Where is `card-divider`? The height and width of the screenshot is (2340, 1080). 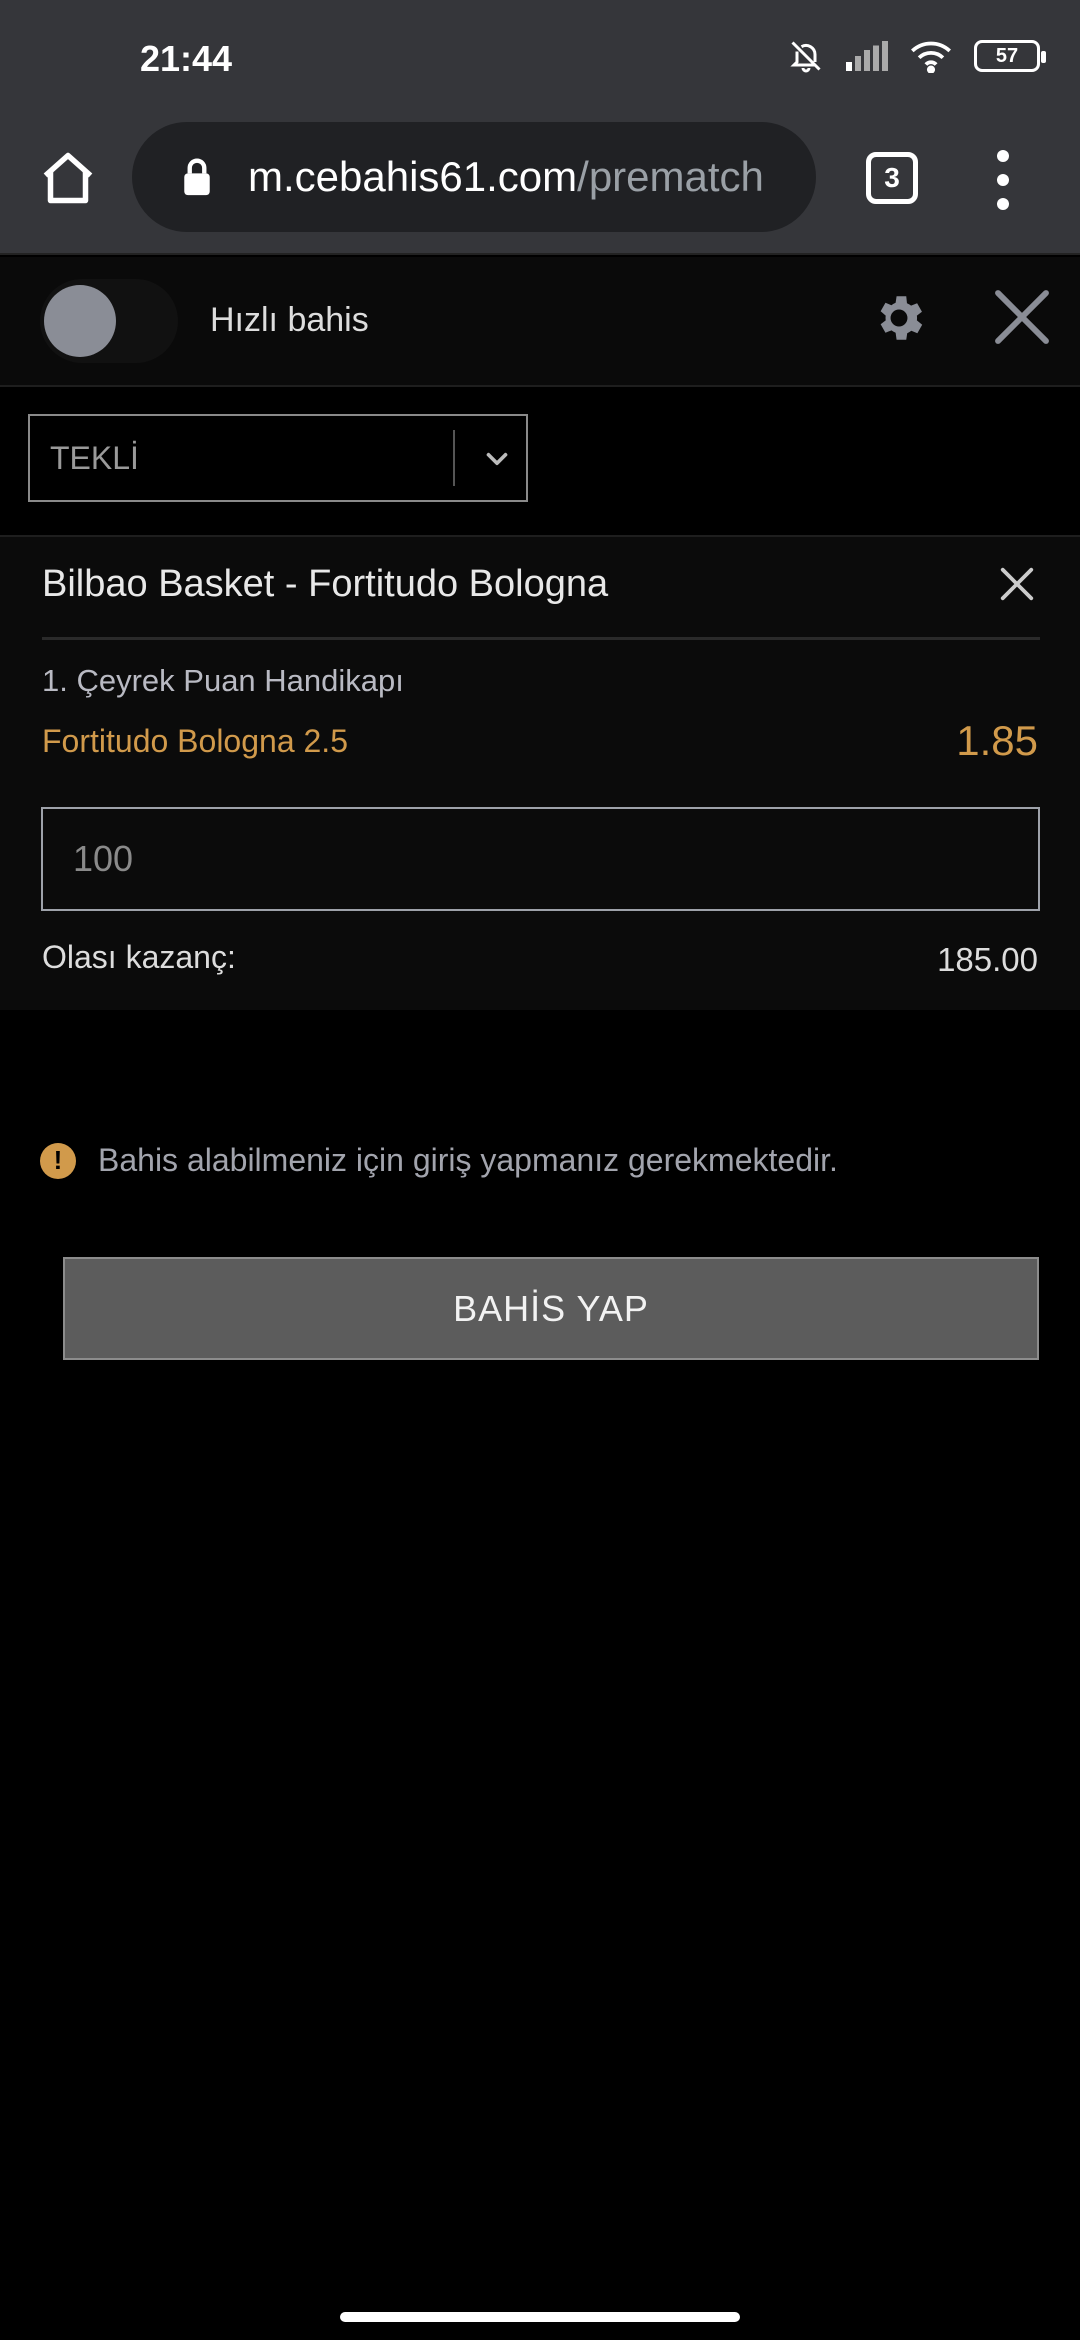
card-divider is located at coordinates (541, 638).